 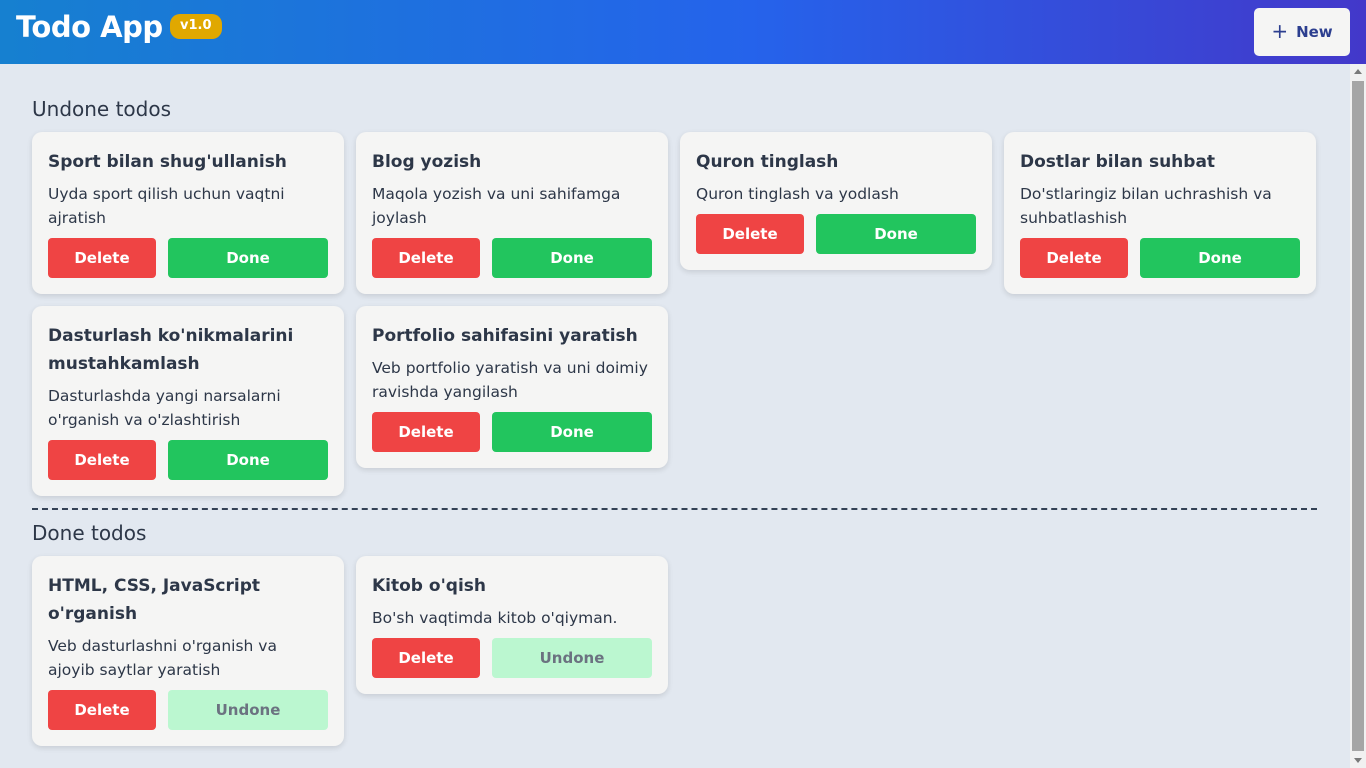 I want to click on vertical-scrollbar, so click(x=1358, y=416).